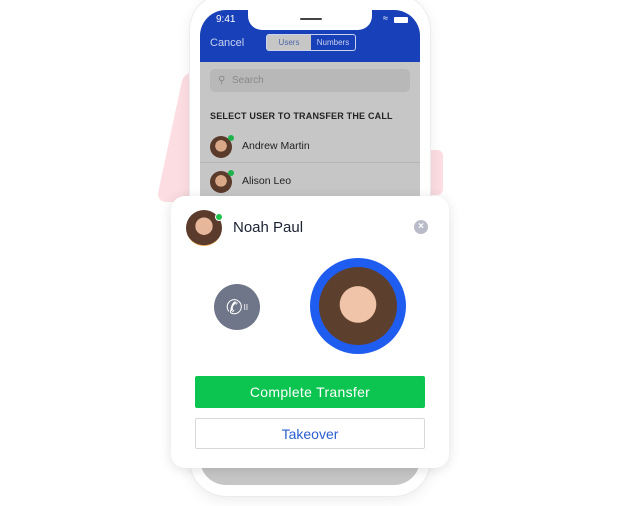  Describe the element at coordinates (310, 392) in the screenshot. I see `complete-transfer-button: Complete Transfer` at that location.